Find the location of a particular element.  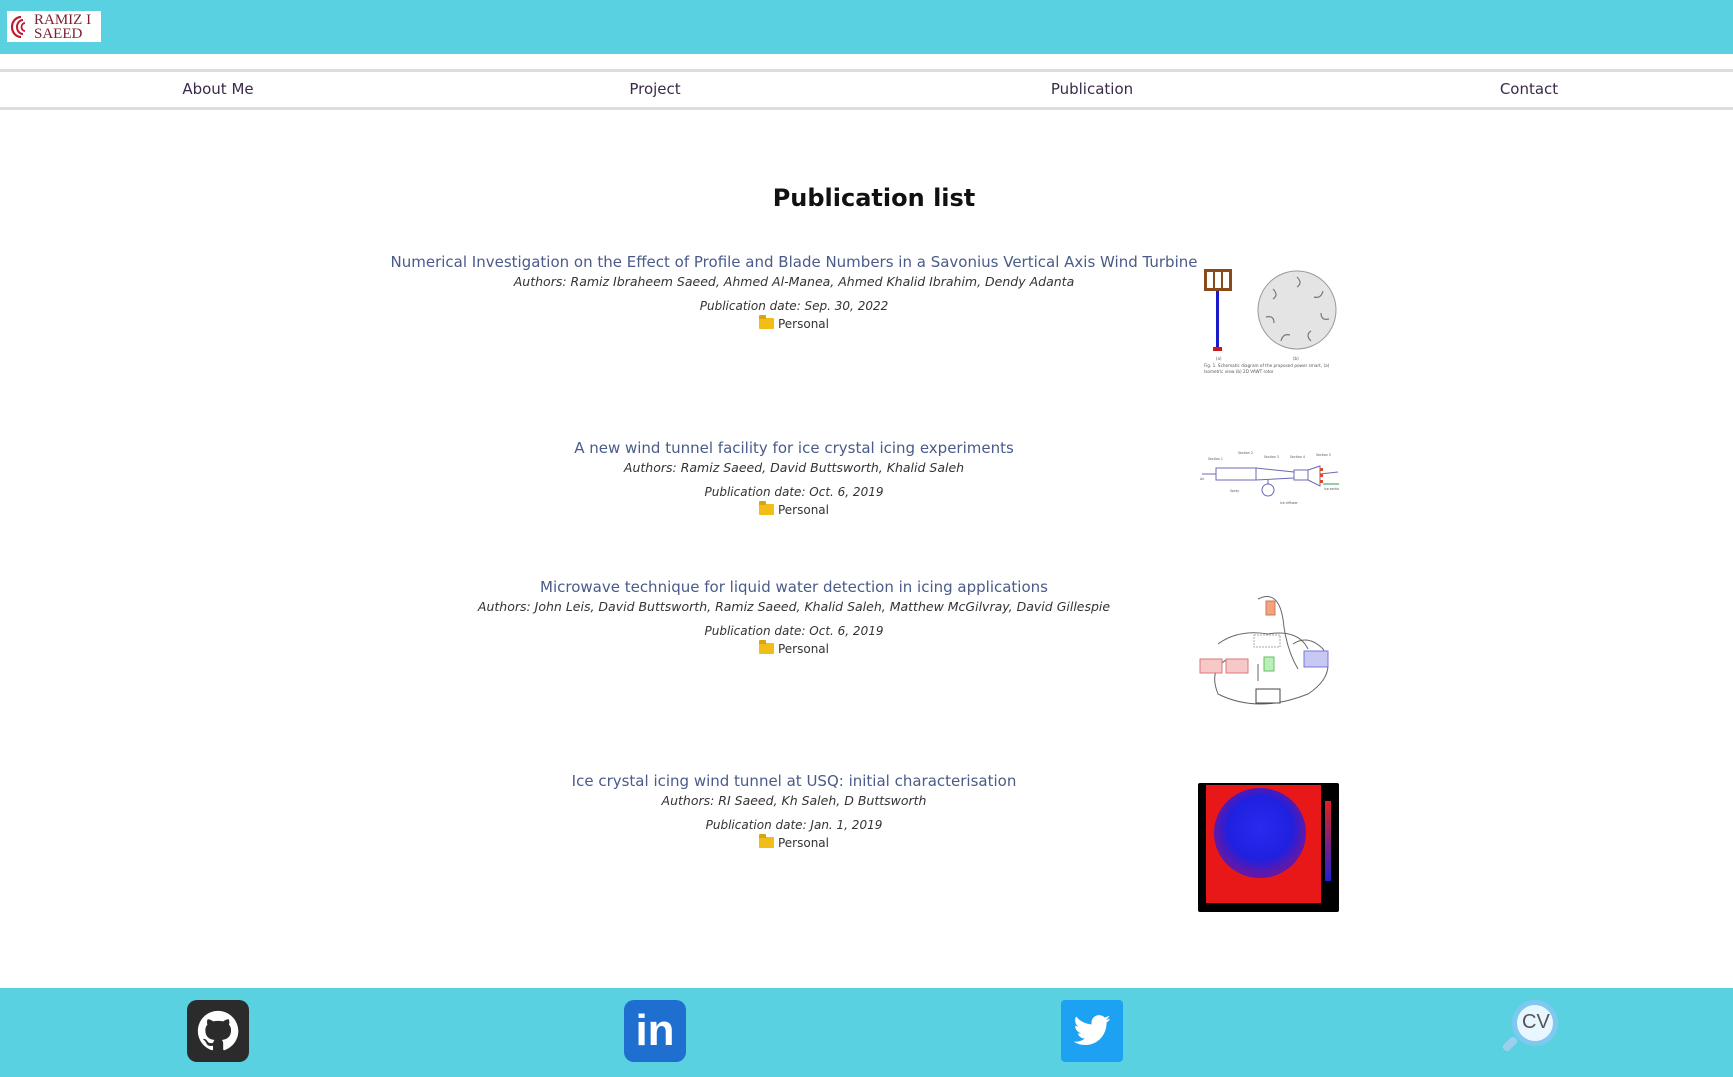

svg-text: Section 1 is located at coordinates (1215, 459).